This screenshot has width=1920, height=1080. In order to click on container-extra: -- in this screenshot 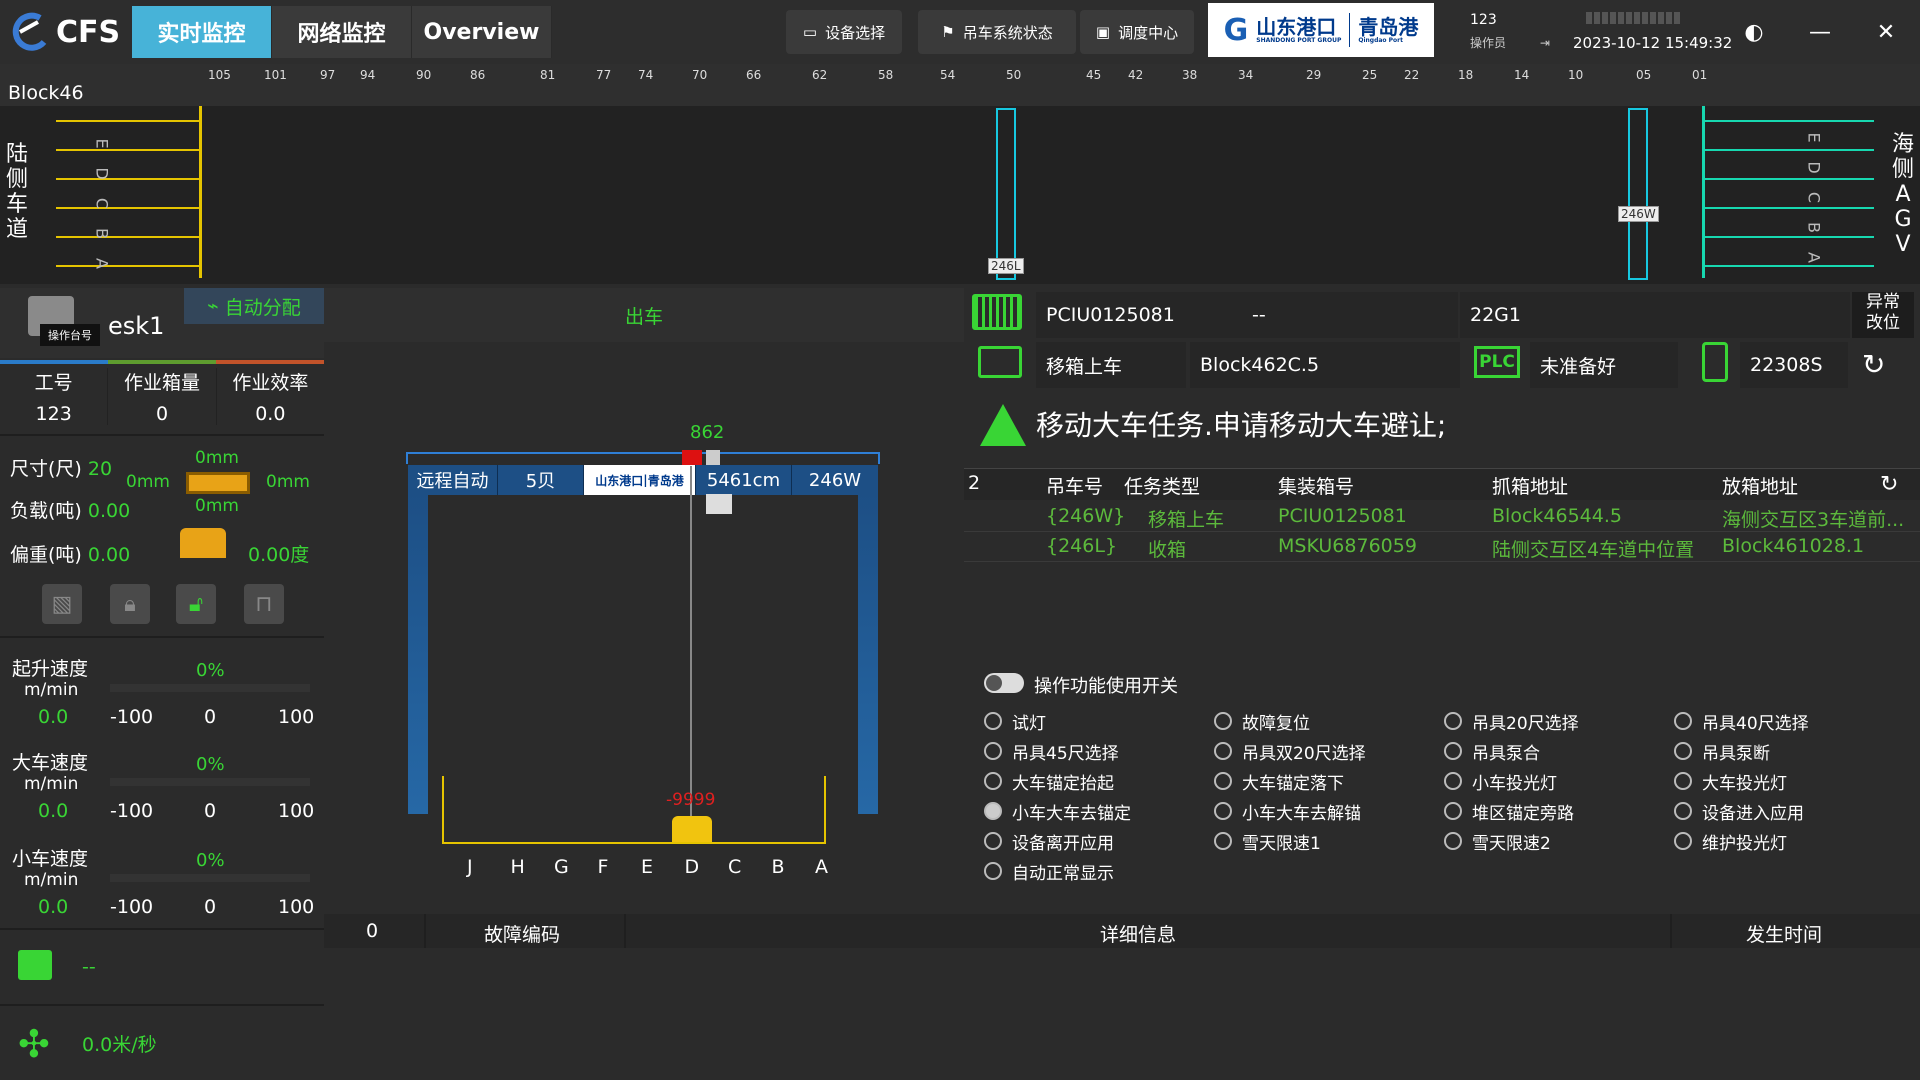, I will do `click(1350, 315)`.